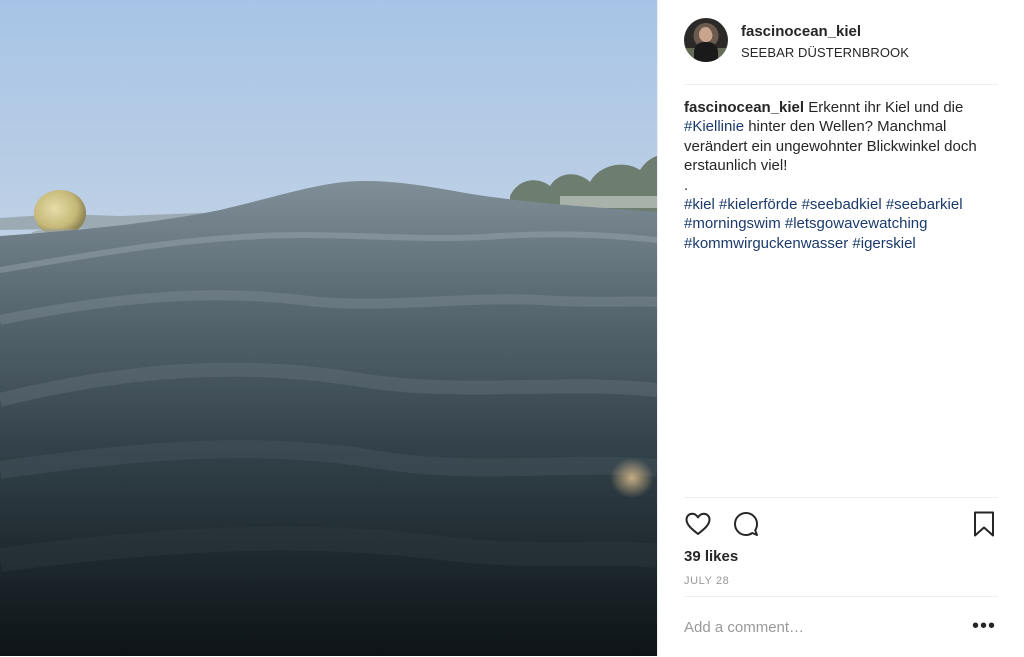  I want to click on add-comment-input, so click(824, 627).